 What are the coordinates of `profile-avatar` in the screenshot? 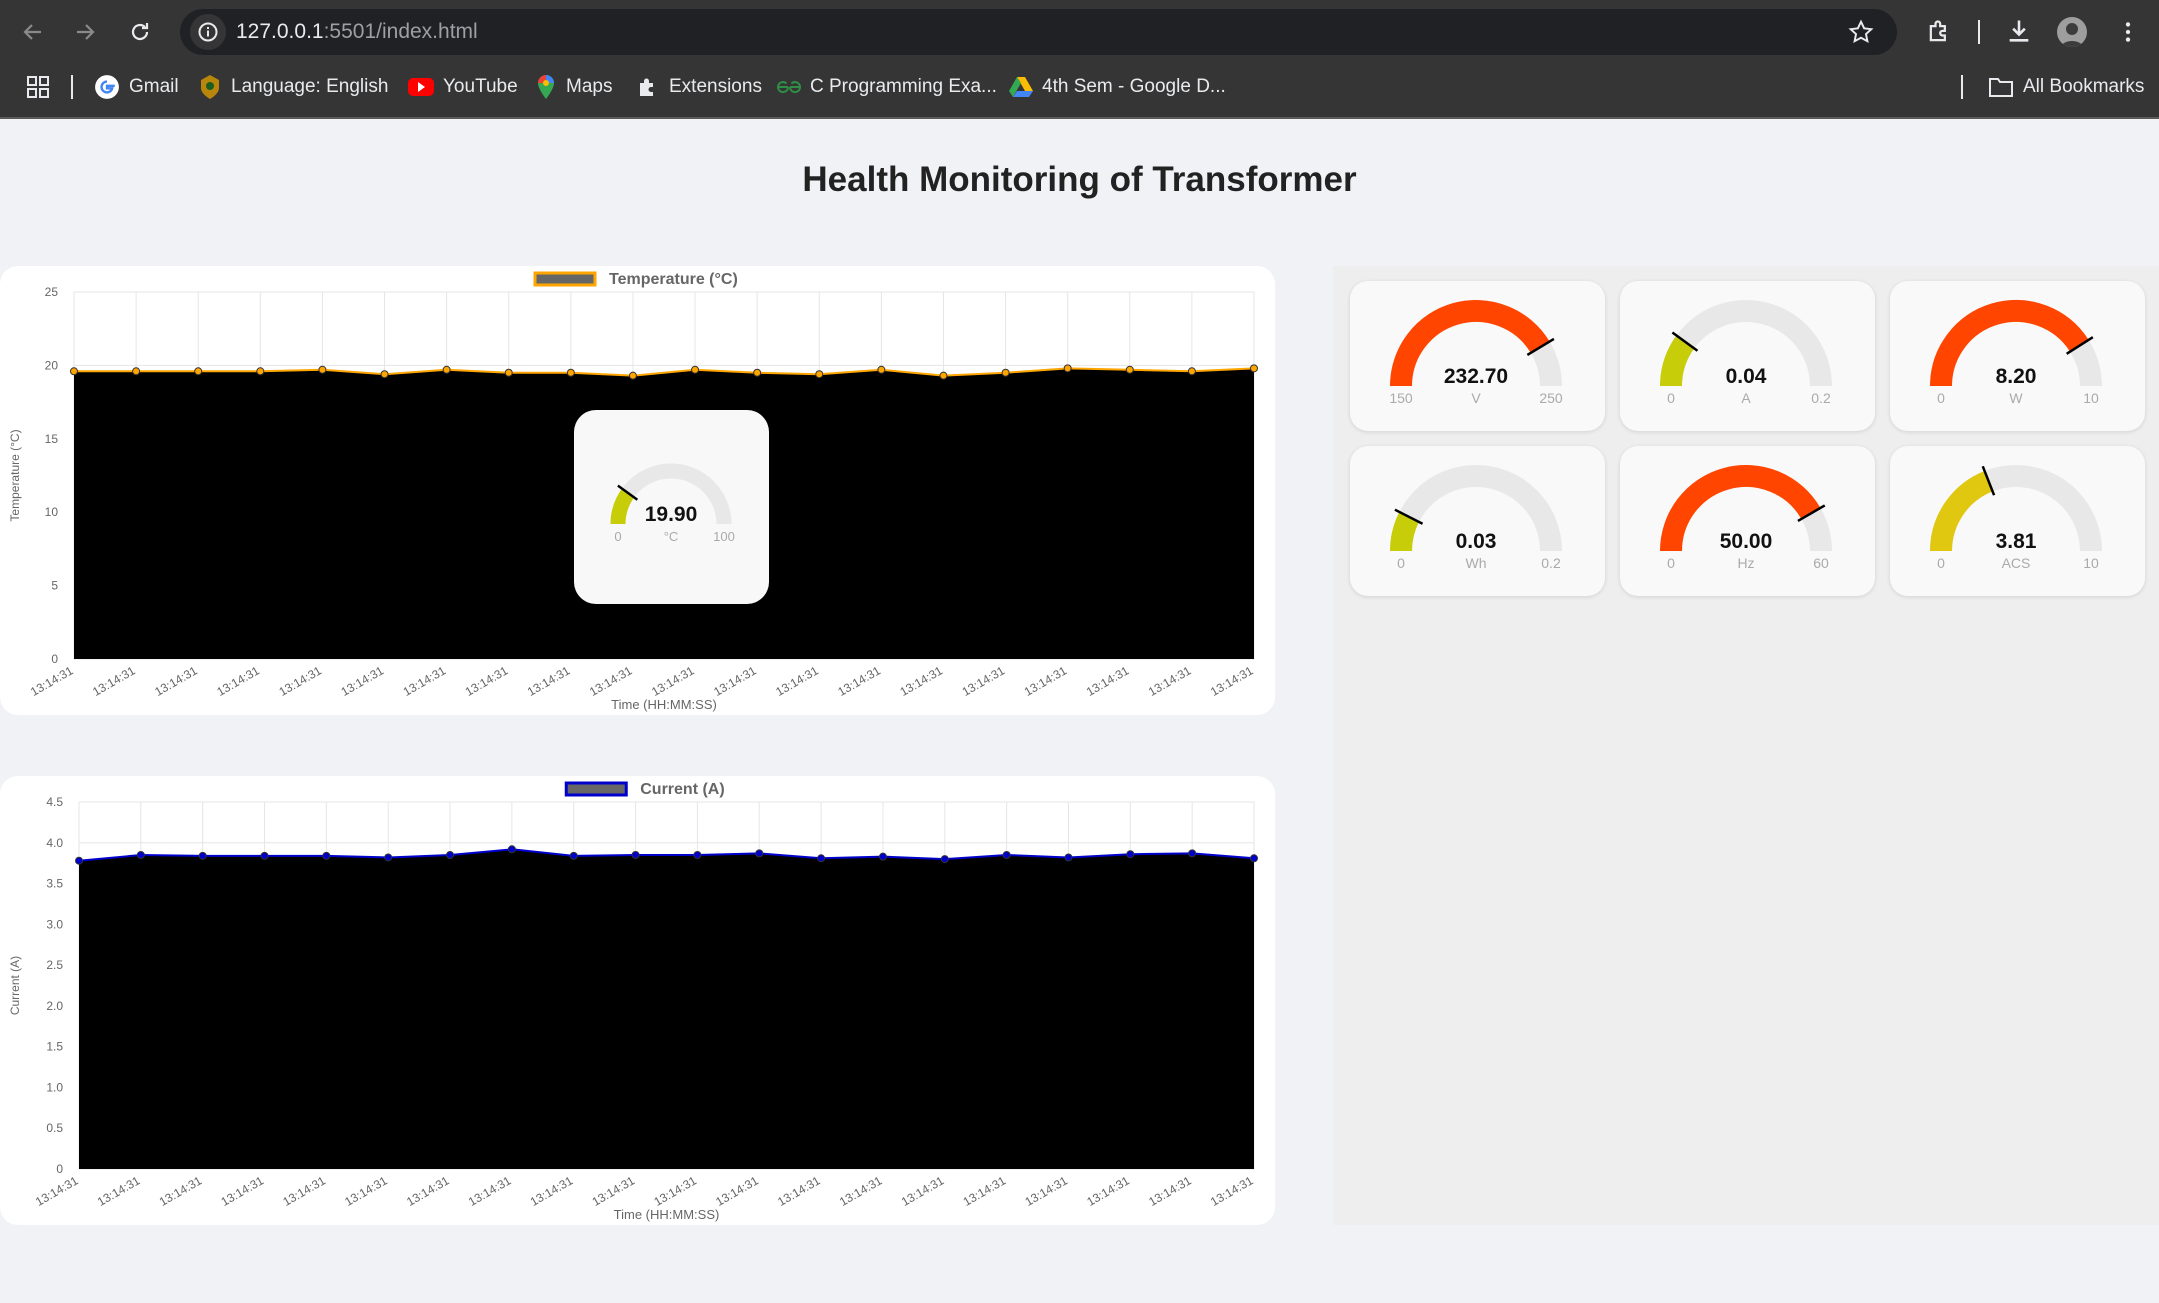 It's located at (2072, 32).